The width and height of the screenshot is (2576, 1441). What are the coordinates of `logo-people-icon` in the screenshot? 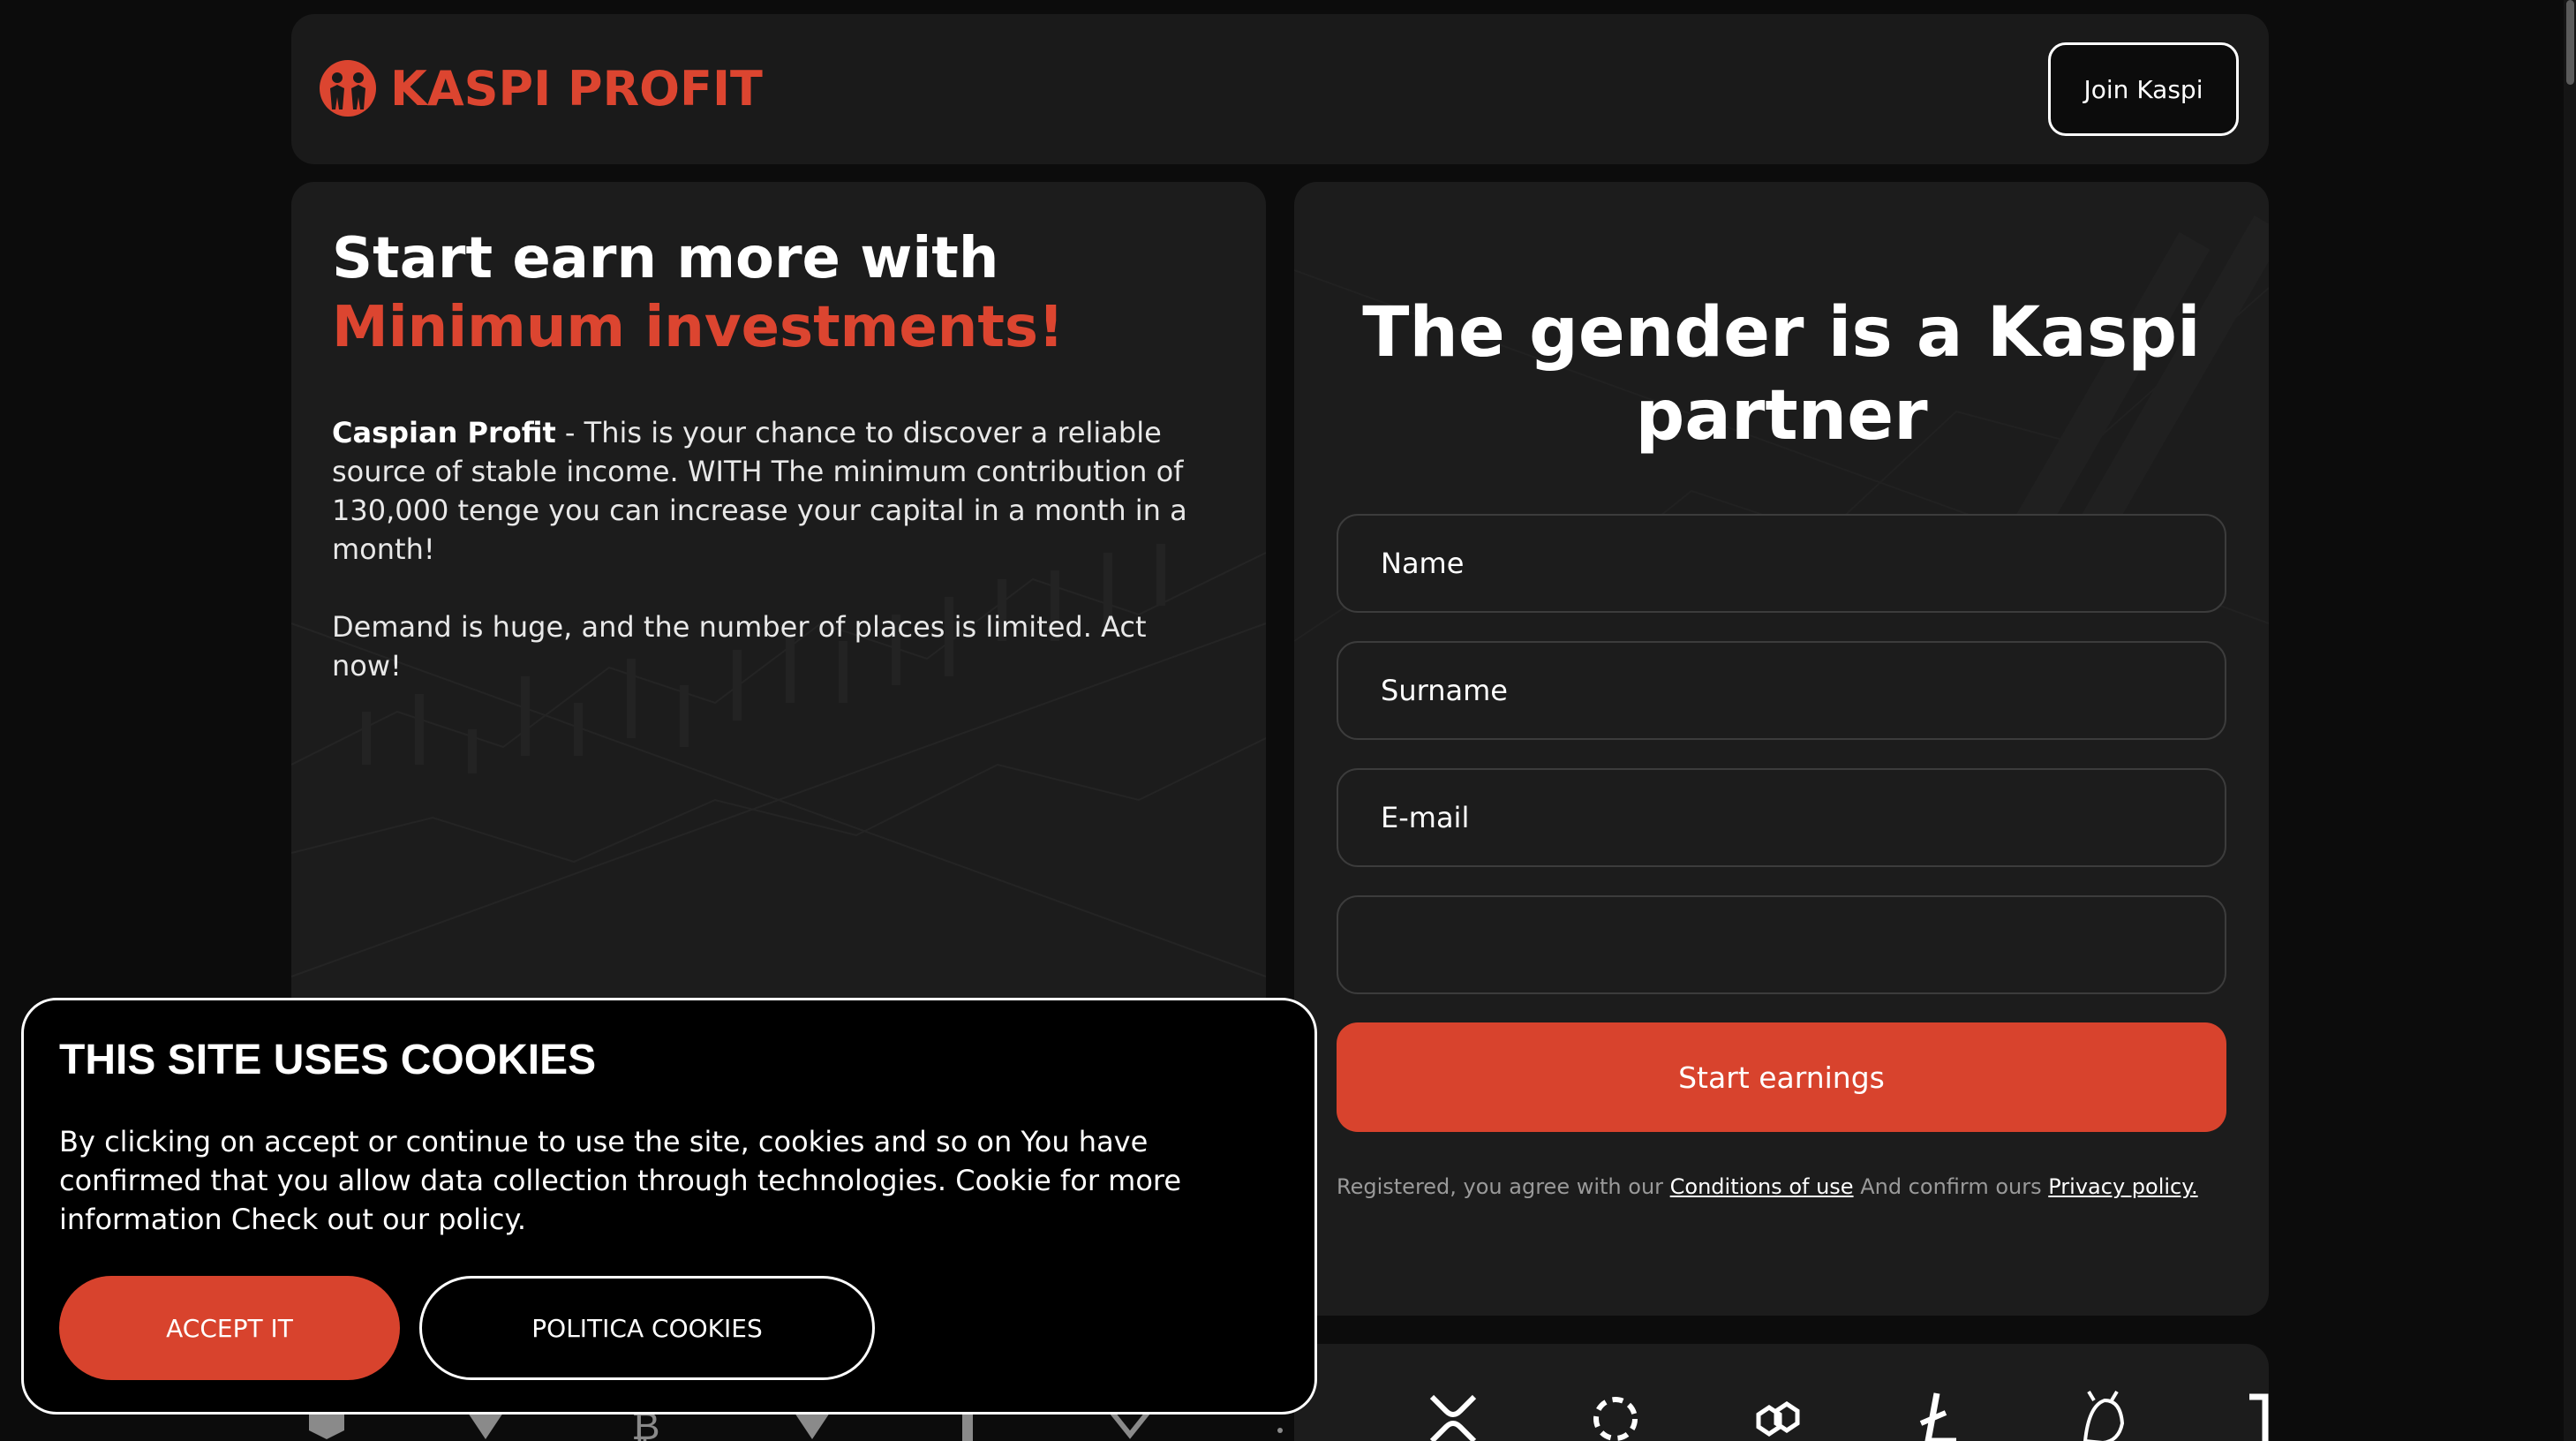 It's located at (348, 88).